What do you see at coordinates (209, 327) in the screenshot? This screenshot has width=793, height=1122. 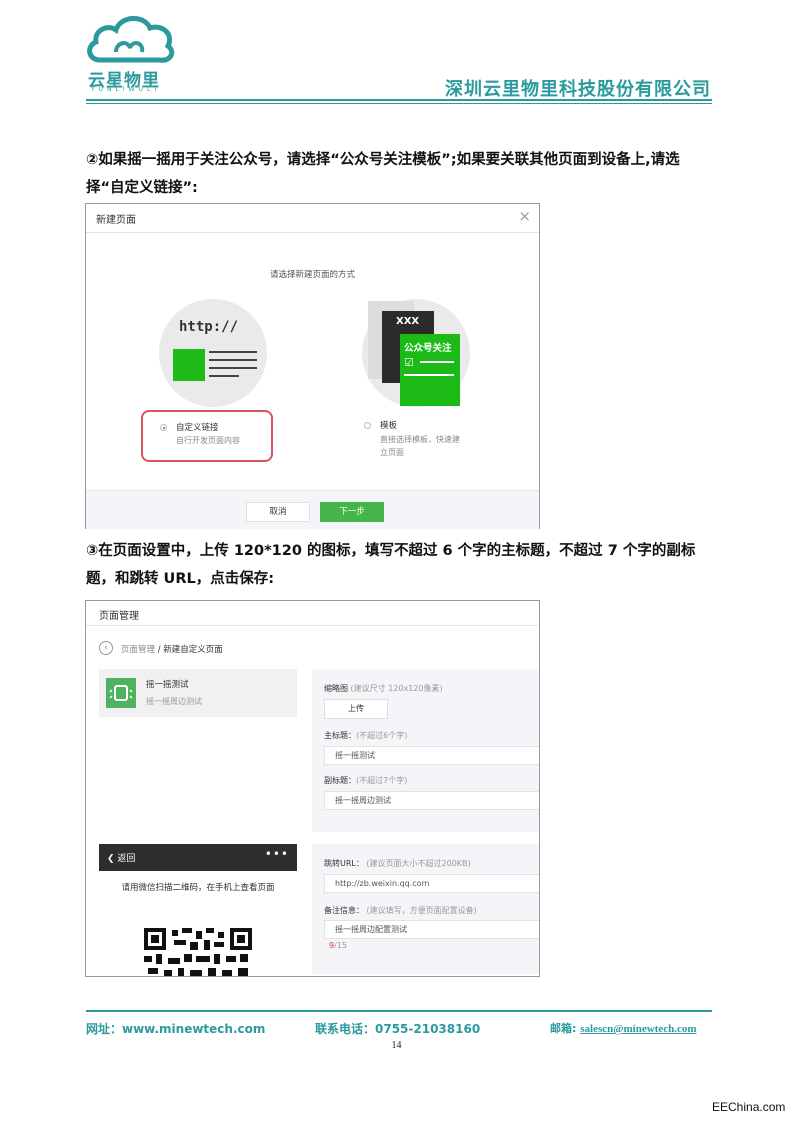 I see `http-text: http://` at bounding box center [209, 327].